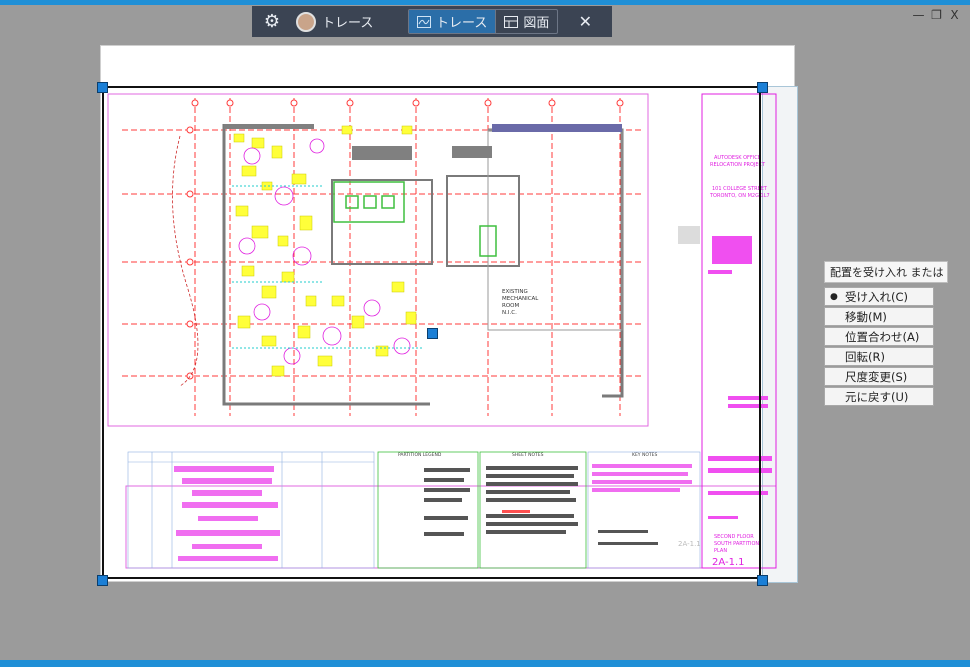 This screenshot has height=667, width=970. I want to click on gear-icon: ⚙, so click(272, 21).